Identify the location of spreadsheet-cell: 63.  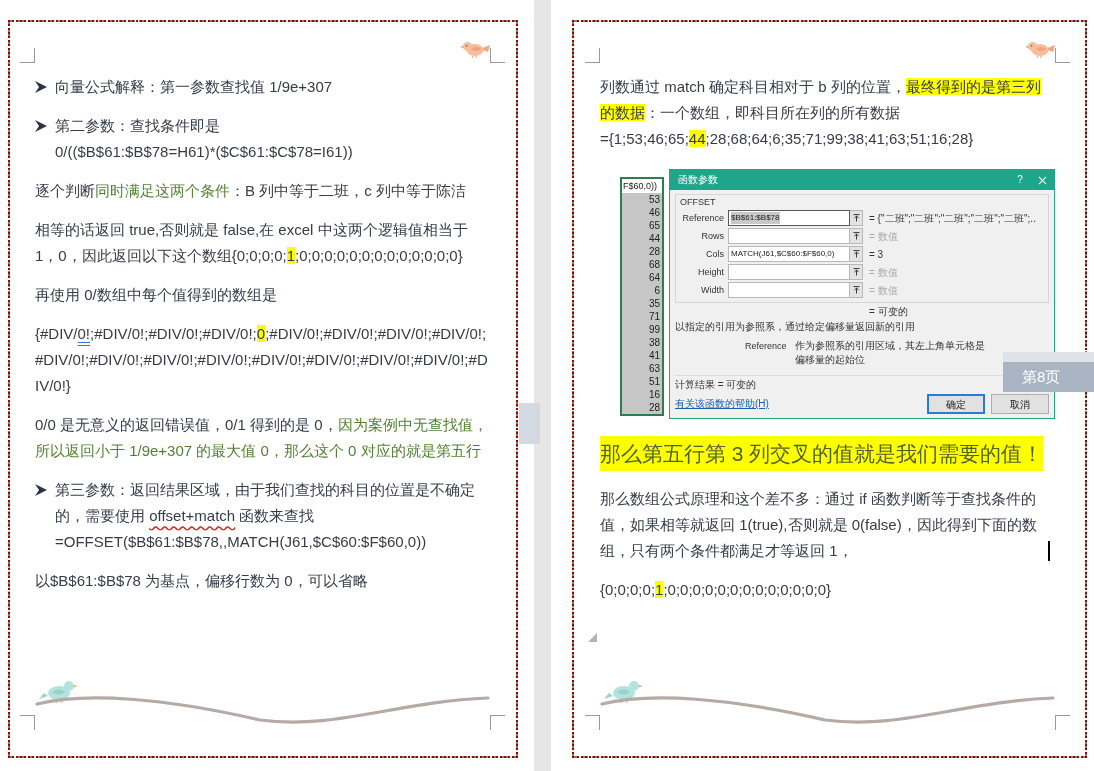
(642, 368).